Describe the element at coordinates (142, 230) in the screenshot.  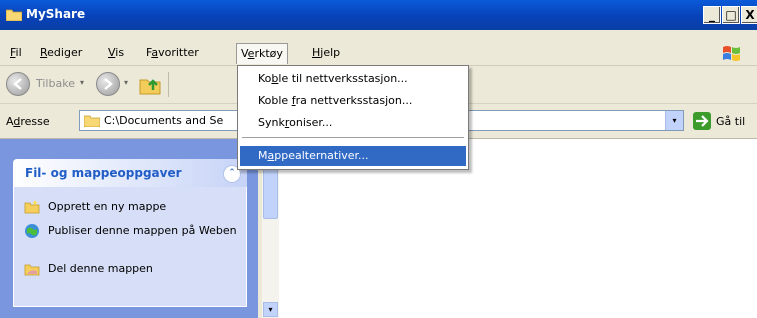
I see `task-label: Publiser denne mappen på Weben` at that location.